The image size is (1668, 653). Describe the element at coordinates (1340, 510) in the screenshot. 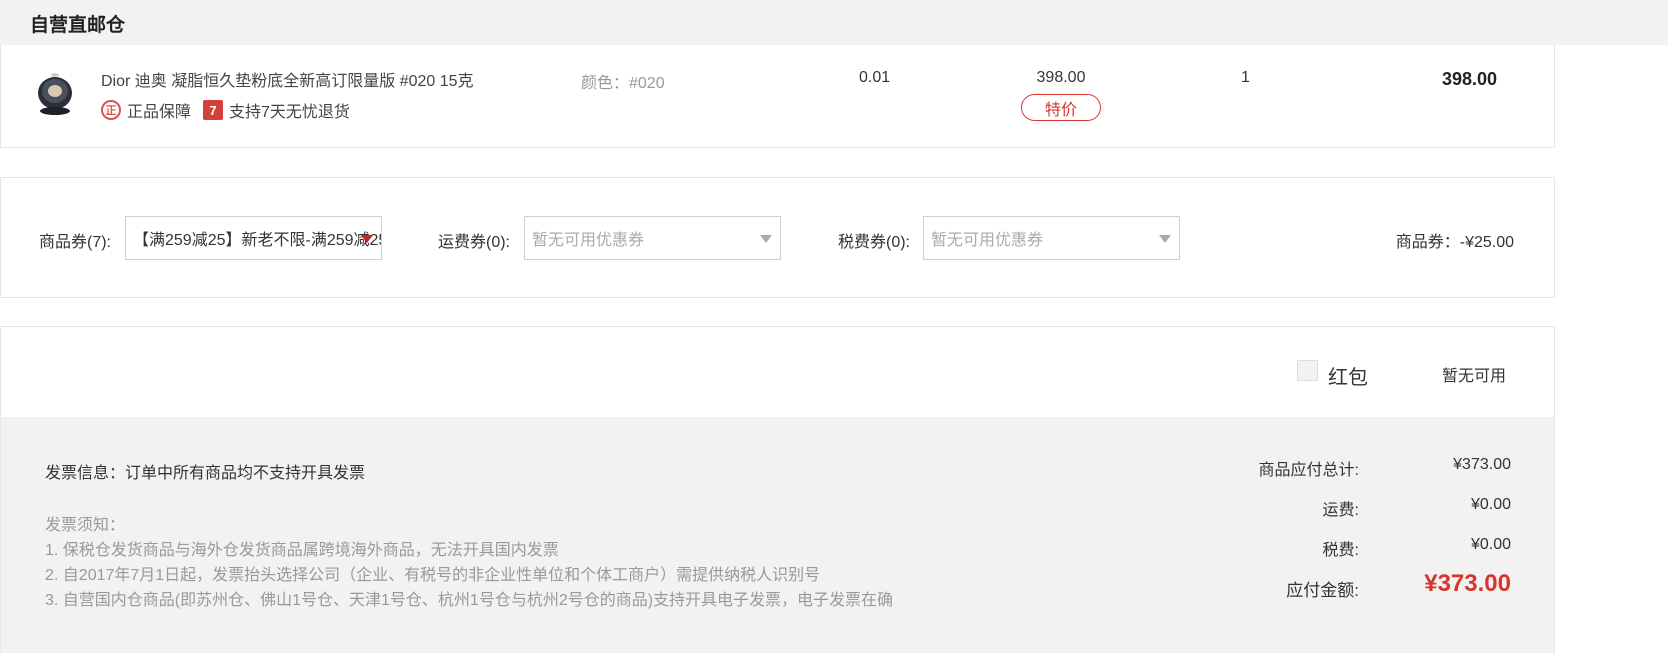

I see `shipping-label: 运费:` at that location.